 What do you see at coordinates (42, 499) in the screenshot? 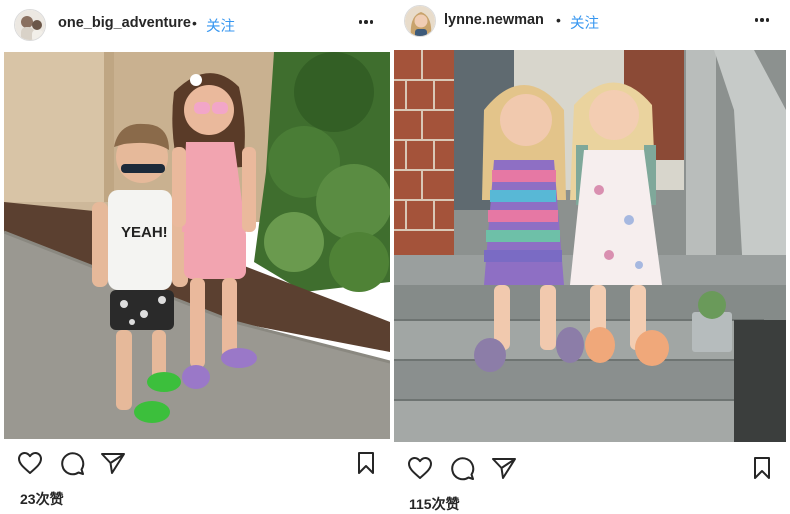
I see `like-count: 23次赞` at bounding box center [42, 499].